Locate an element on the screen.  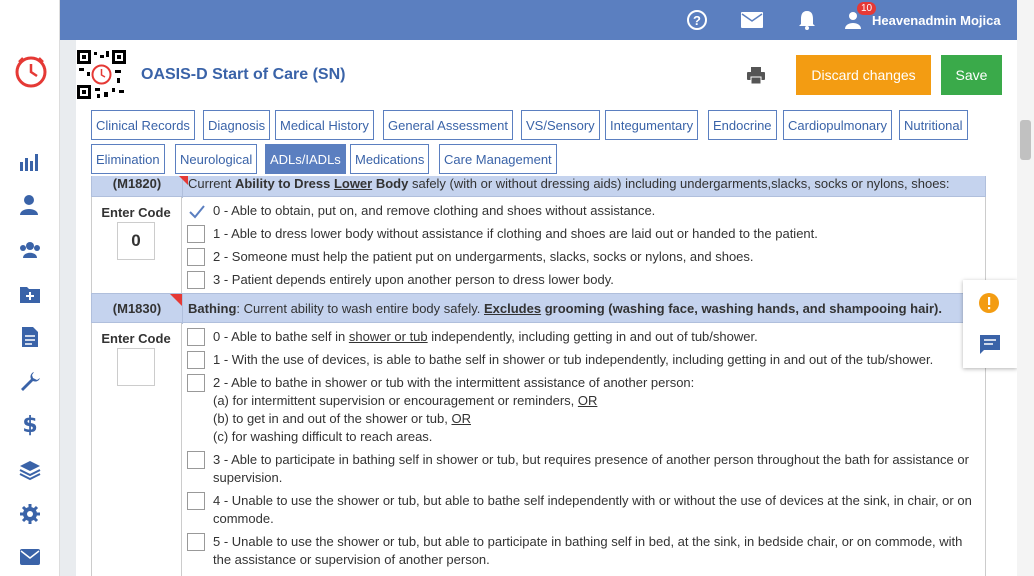
layers-icon is located at coordinates (30, 470).